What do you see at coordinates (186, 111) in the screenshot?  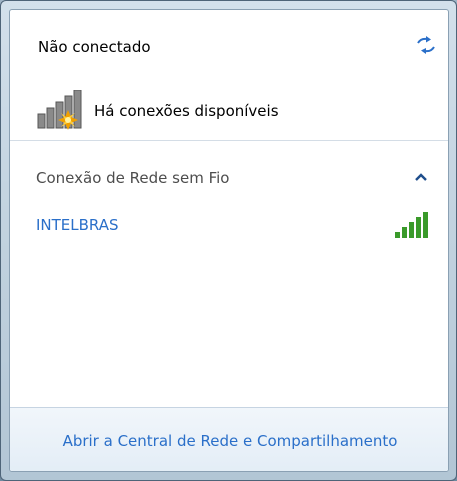 I see `available-connections-text: Há conexões disponíveis` at bounding box center [186, 111].